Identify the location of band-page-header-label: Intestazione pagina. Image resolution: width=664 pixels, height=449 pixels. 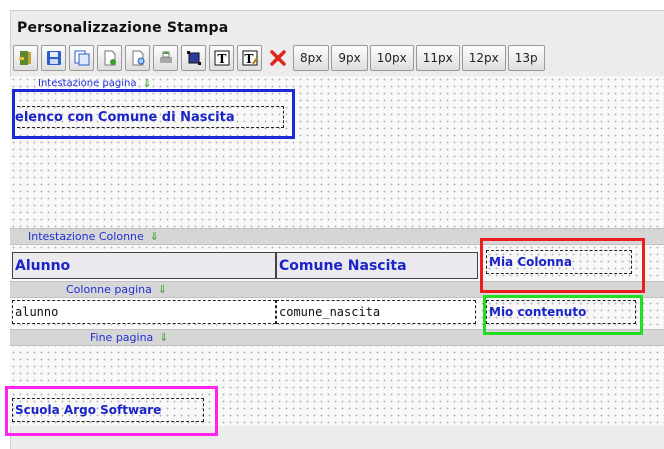
(87, 83).